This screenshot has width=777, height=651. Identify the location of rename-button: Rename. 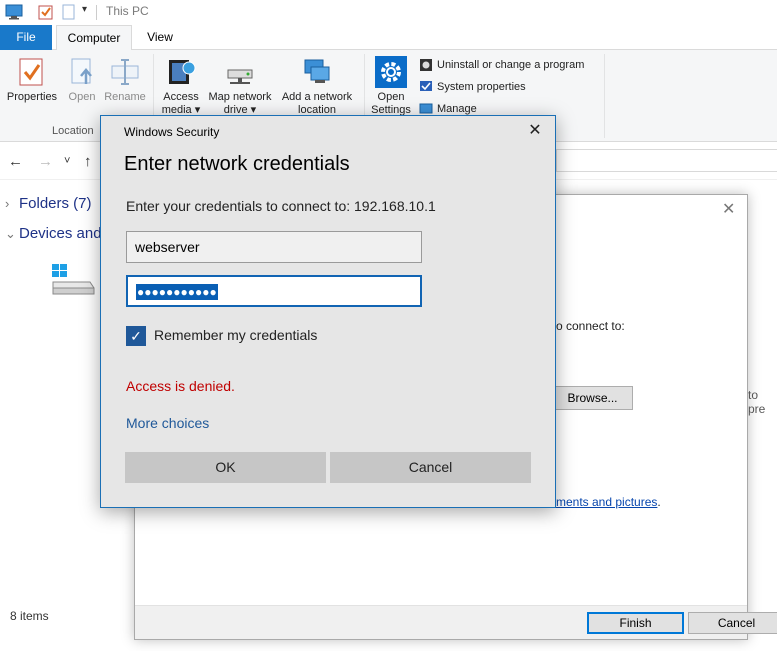
(125, 80).